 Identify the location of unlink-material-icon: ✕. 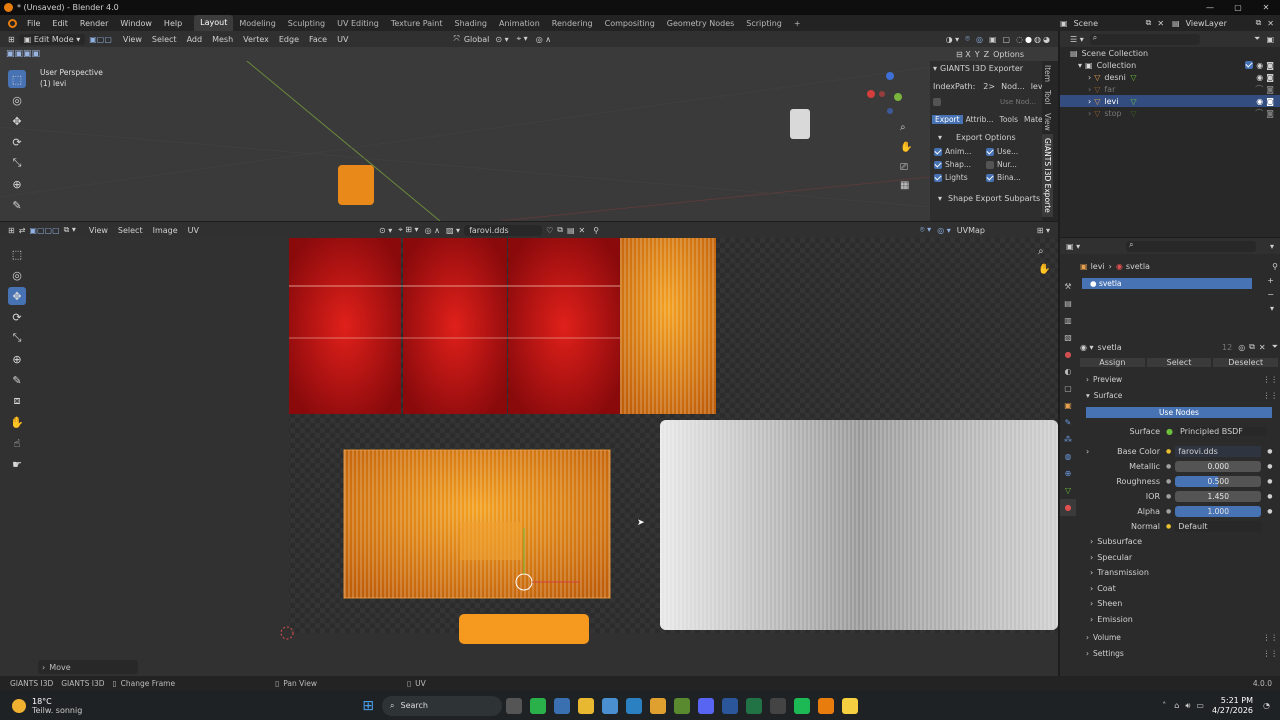
(1262, 347).